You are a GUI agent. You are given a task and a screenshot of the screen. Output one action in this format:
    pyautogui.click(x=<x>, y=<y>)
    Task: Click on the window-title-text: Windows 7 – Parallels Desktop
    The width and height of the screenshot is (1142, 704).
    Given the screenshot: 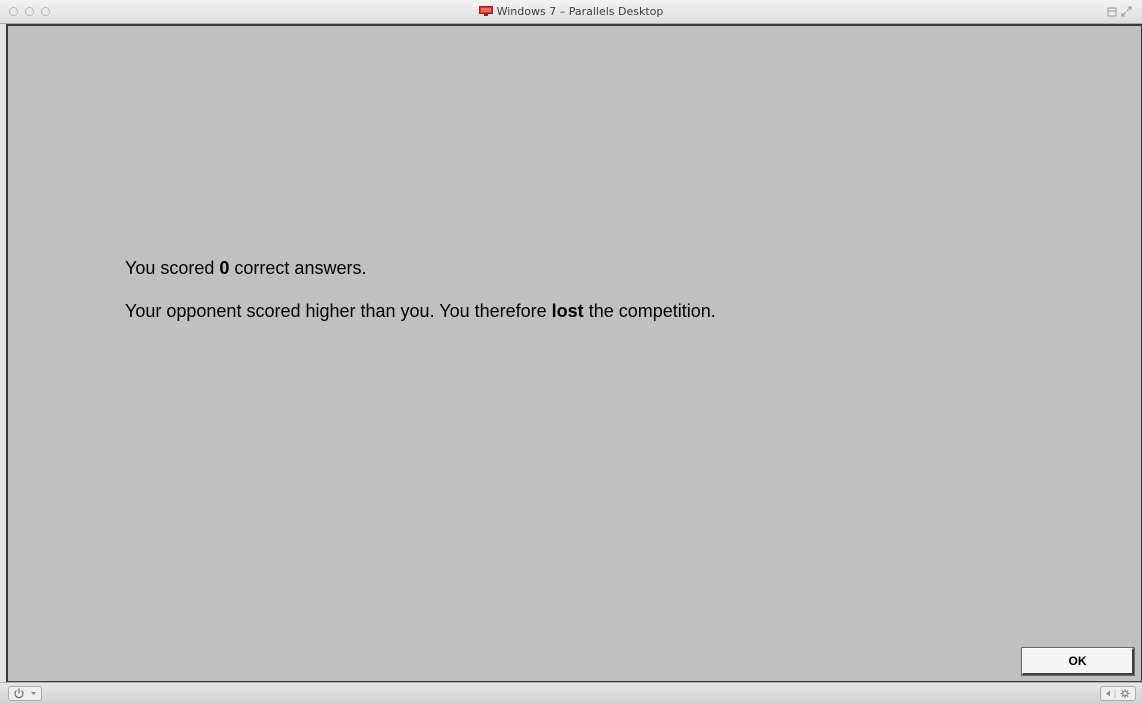 What is the action you would take?
    pyautogui.click(x=580, y=11)
    